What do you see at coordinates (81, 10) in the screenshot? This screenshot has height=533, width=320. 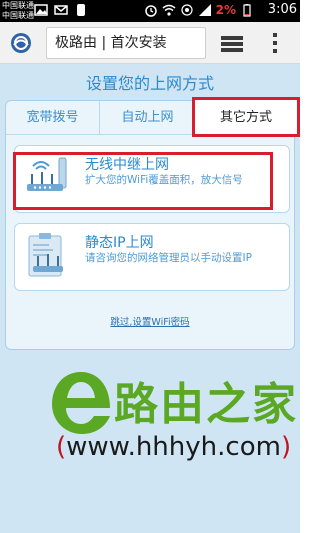 I see `app-icon` at bounding box center [81, 10].